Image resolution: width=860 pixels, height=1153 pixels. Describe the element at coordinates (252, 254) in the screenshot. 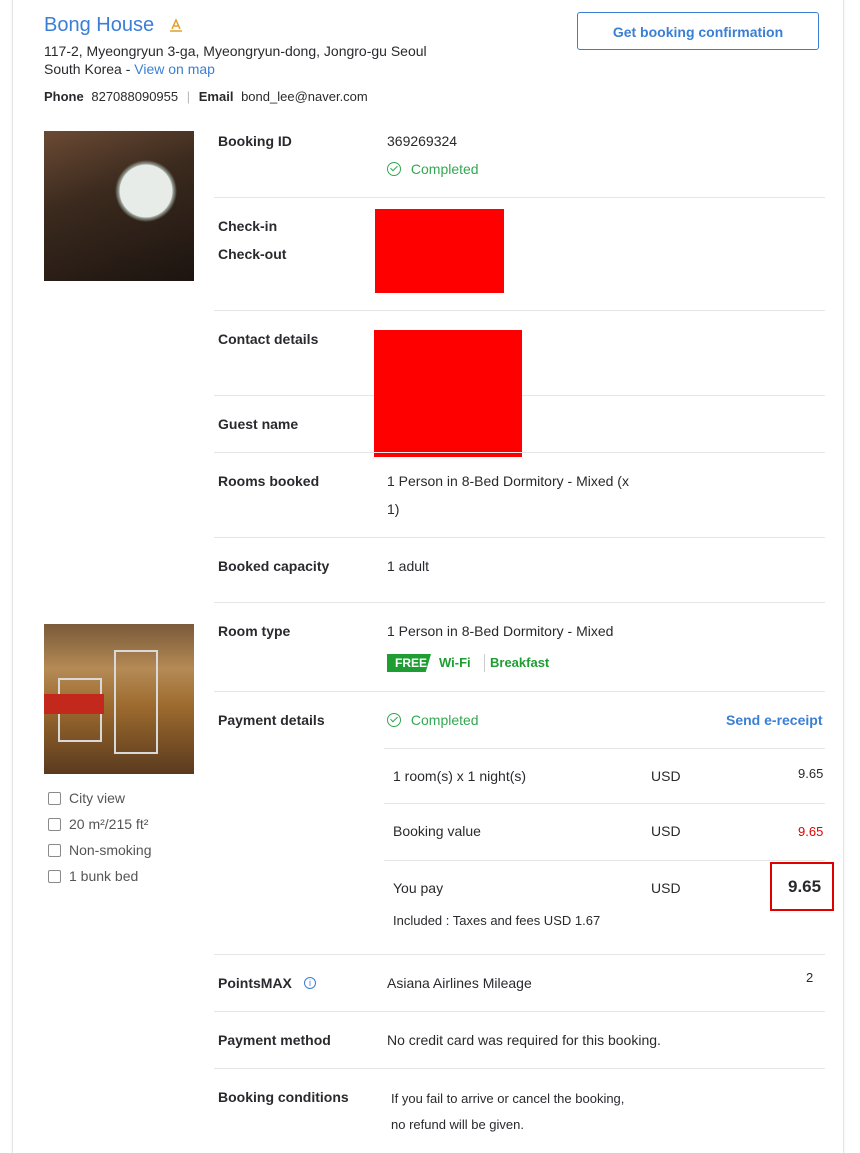

I see `checkout-label: Check-out` at that location.